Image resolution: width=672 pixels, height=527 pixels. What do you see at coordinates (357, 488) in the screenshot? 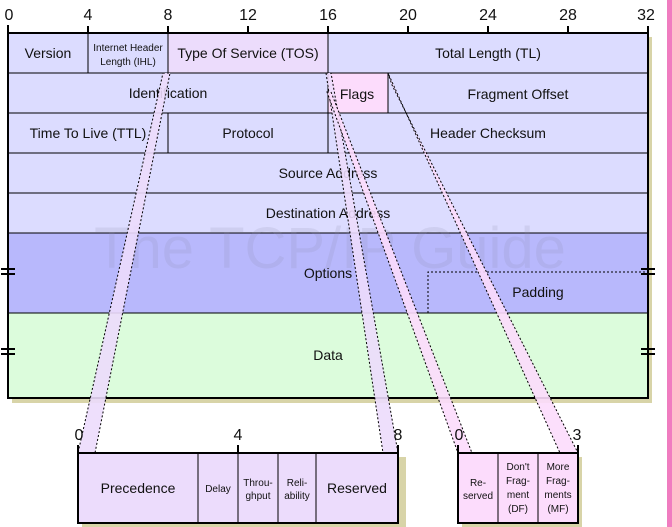
I see `label-tos-reserved: Reserved` at bounding box center [357, 488].